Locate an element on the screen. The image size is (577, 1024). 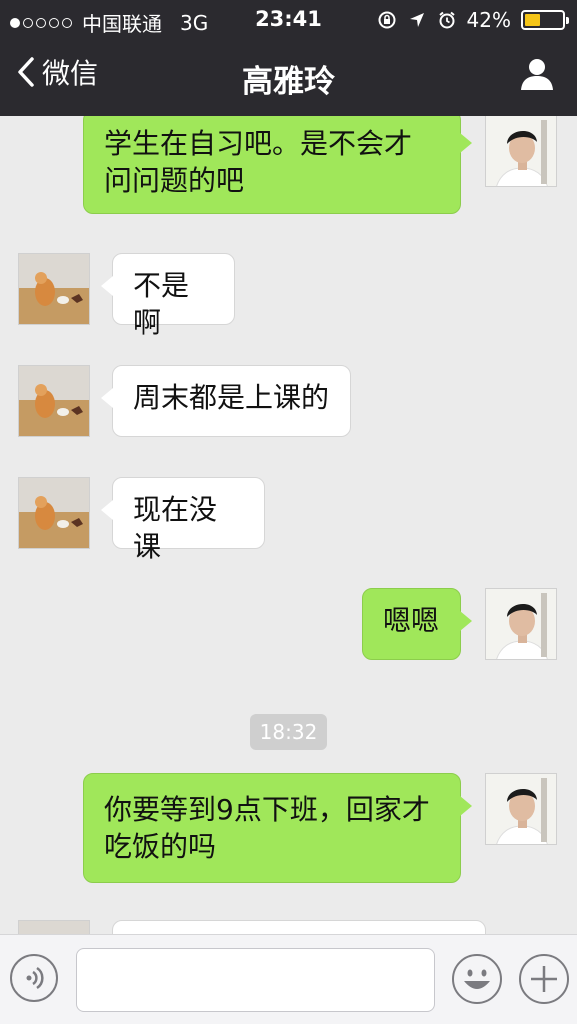
plus-icon is located at coordinates (544, 979).